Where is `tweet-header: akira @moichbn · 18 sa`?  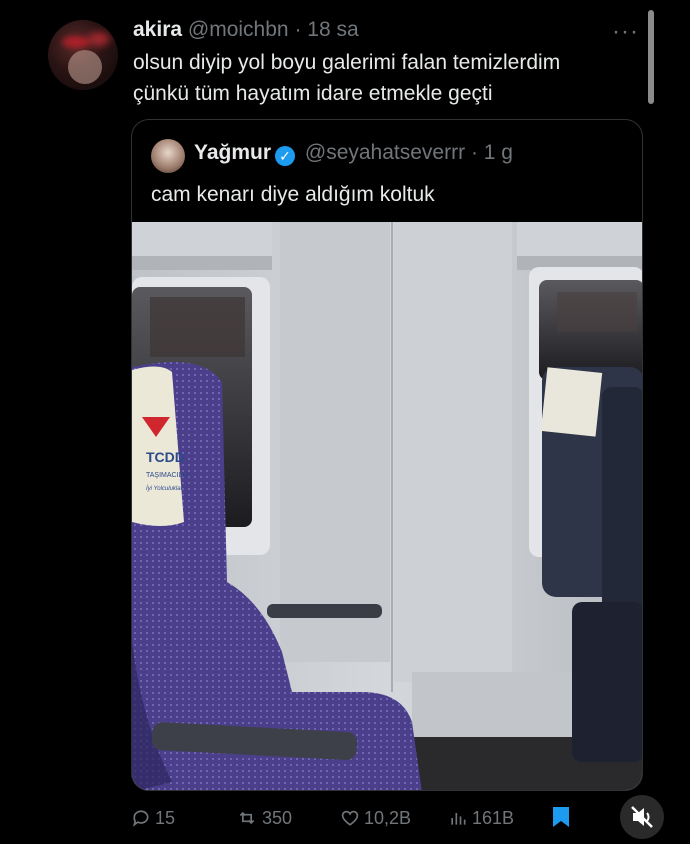 tweet-header: akira @moichbn · 18 sa is located at coordinates (246, 30).